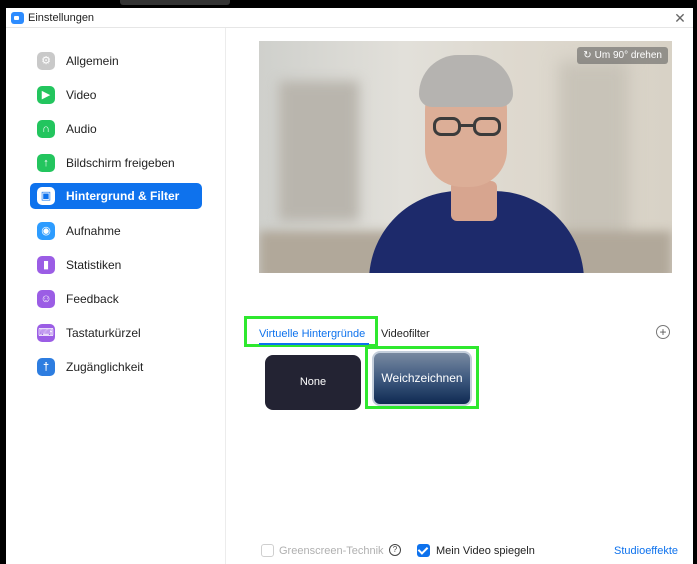 Image resolution: width=697 pixels, height=564 pixels. Describe the element at coordinates (395, 550) in the screenshot. I see `help-icon: ?` at that location.